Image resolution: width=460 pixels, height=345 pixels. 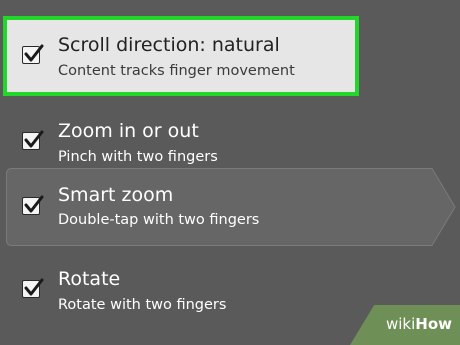 What do you see at coordinates (89, 279) in the screenshot?
I see `setting-title: Rotate` at bounding box center [89, 279].